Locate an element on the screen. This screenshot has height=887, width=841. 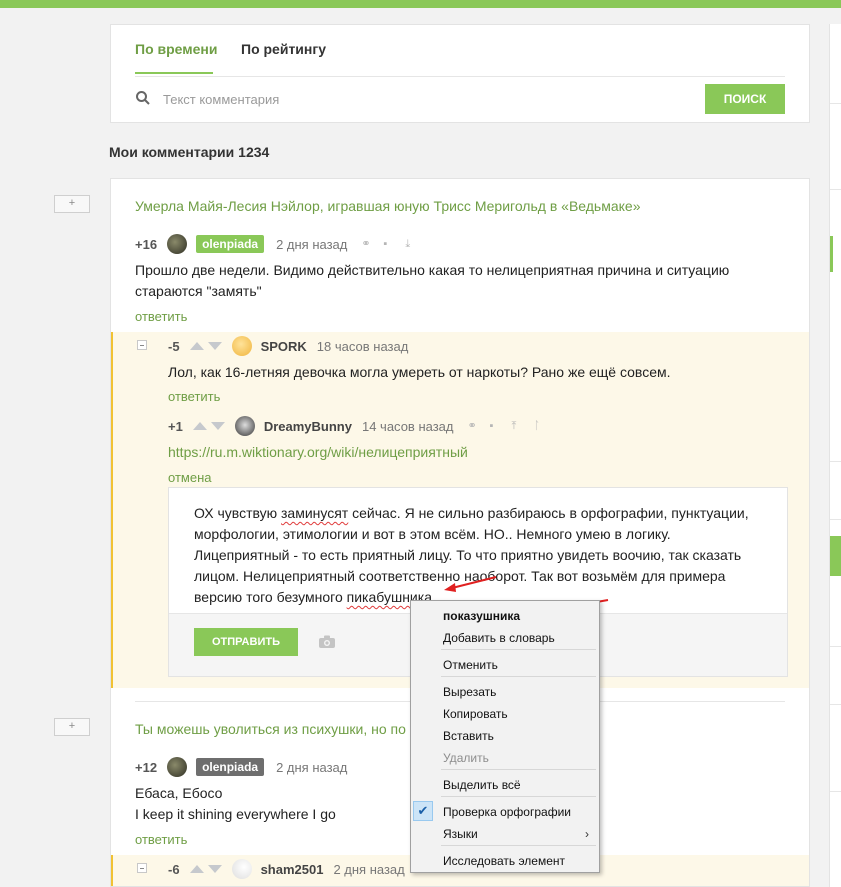
menu-item-languages: Языки is located at coordinates (460, 834).